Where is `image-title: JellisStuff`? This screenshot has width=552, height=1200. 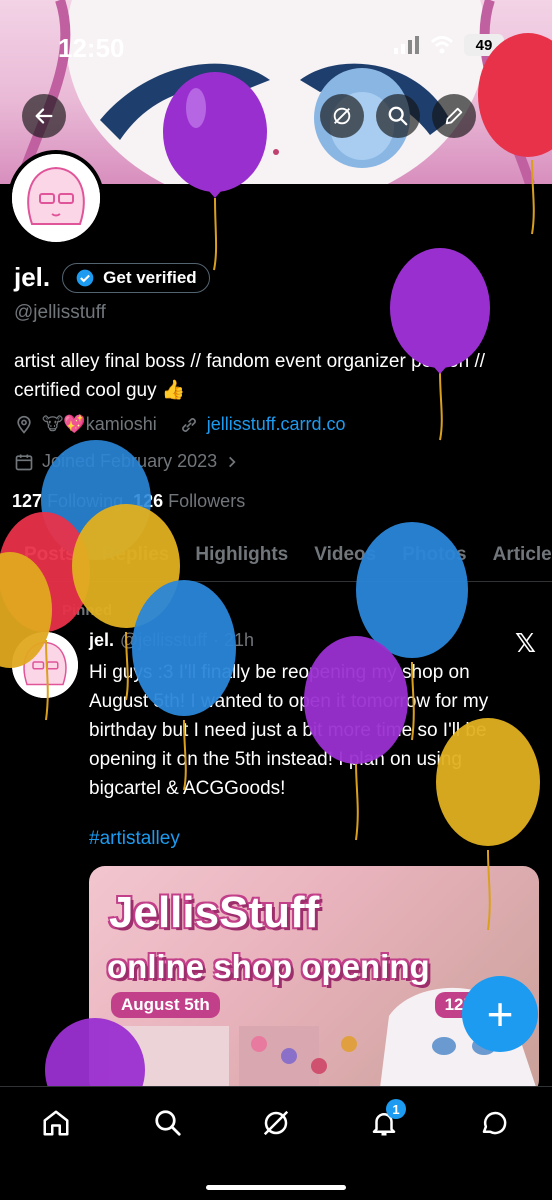 image-title: JellisStuff is located at coordinates (214, 912).